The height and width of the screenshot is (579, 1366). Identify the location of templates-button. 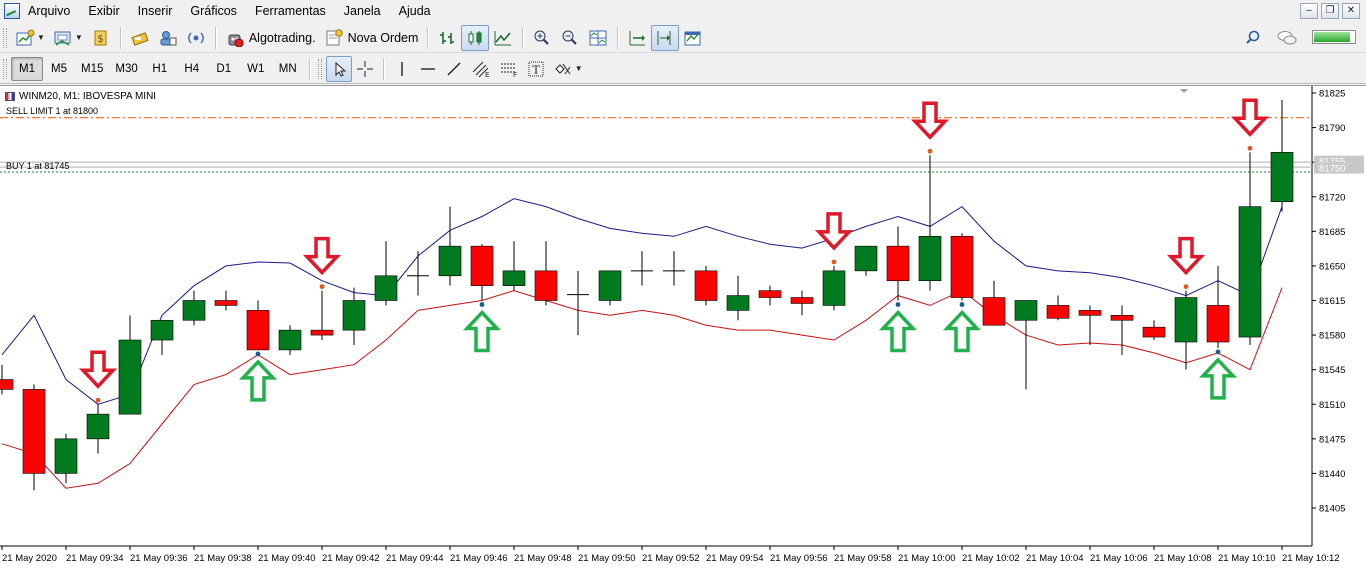
(693, 38).